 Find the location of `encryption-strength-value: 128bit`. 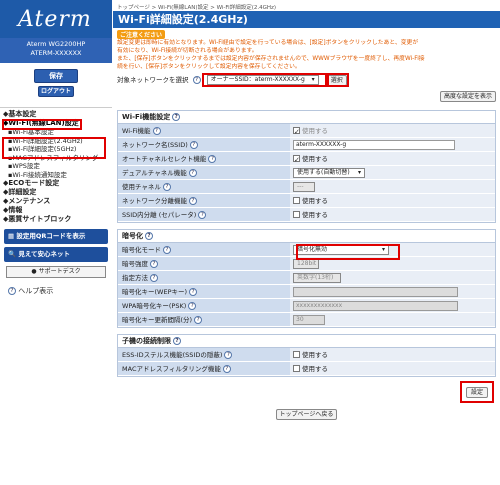

encryption-strength-value: 128bit is located at coordinates (307, 263).